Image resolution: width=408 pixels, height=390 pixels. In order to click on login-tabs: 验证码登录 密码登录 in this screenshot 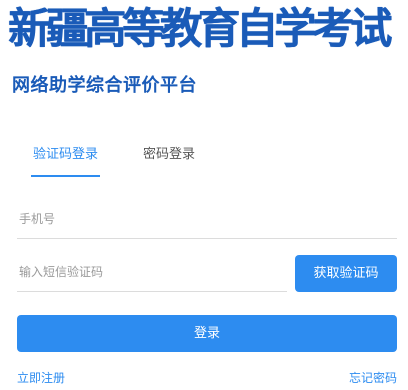, I will do `click(208, 160)`.